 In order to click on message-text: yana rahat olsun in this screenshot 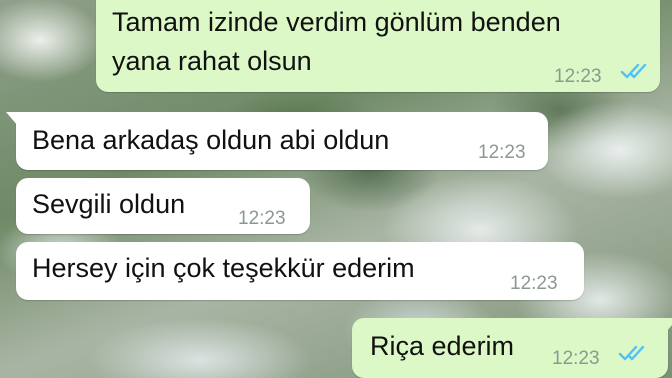, I will do `click(212, 61)`.